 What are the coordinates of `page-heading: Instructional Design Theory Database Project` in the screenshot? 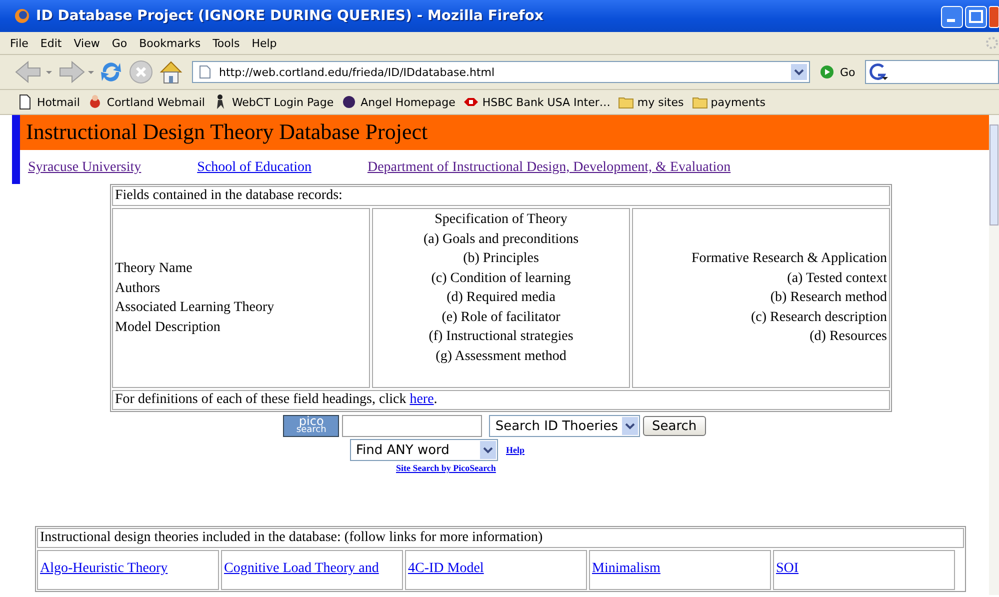 It's located at (504, 132).